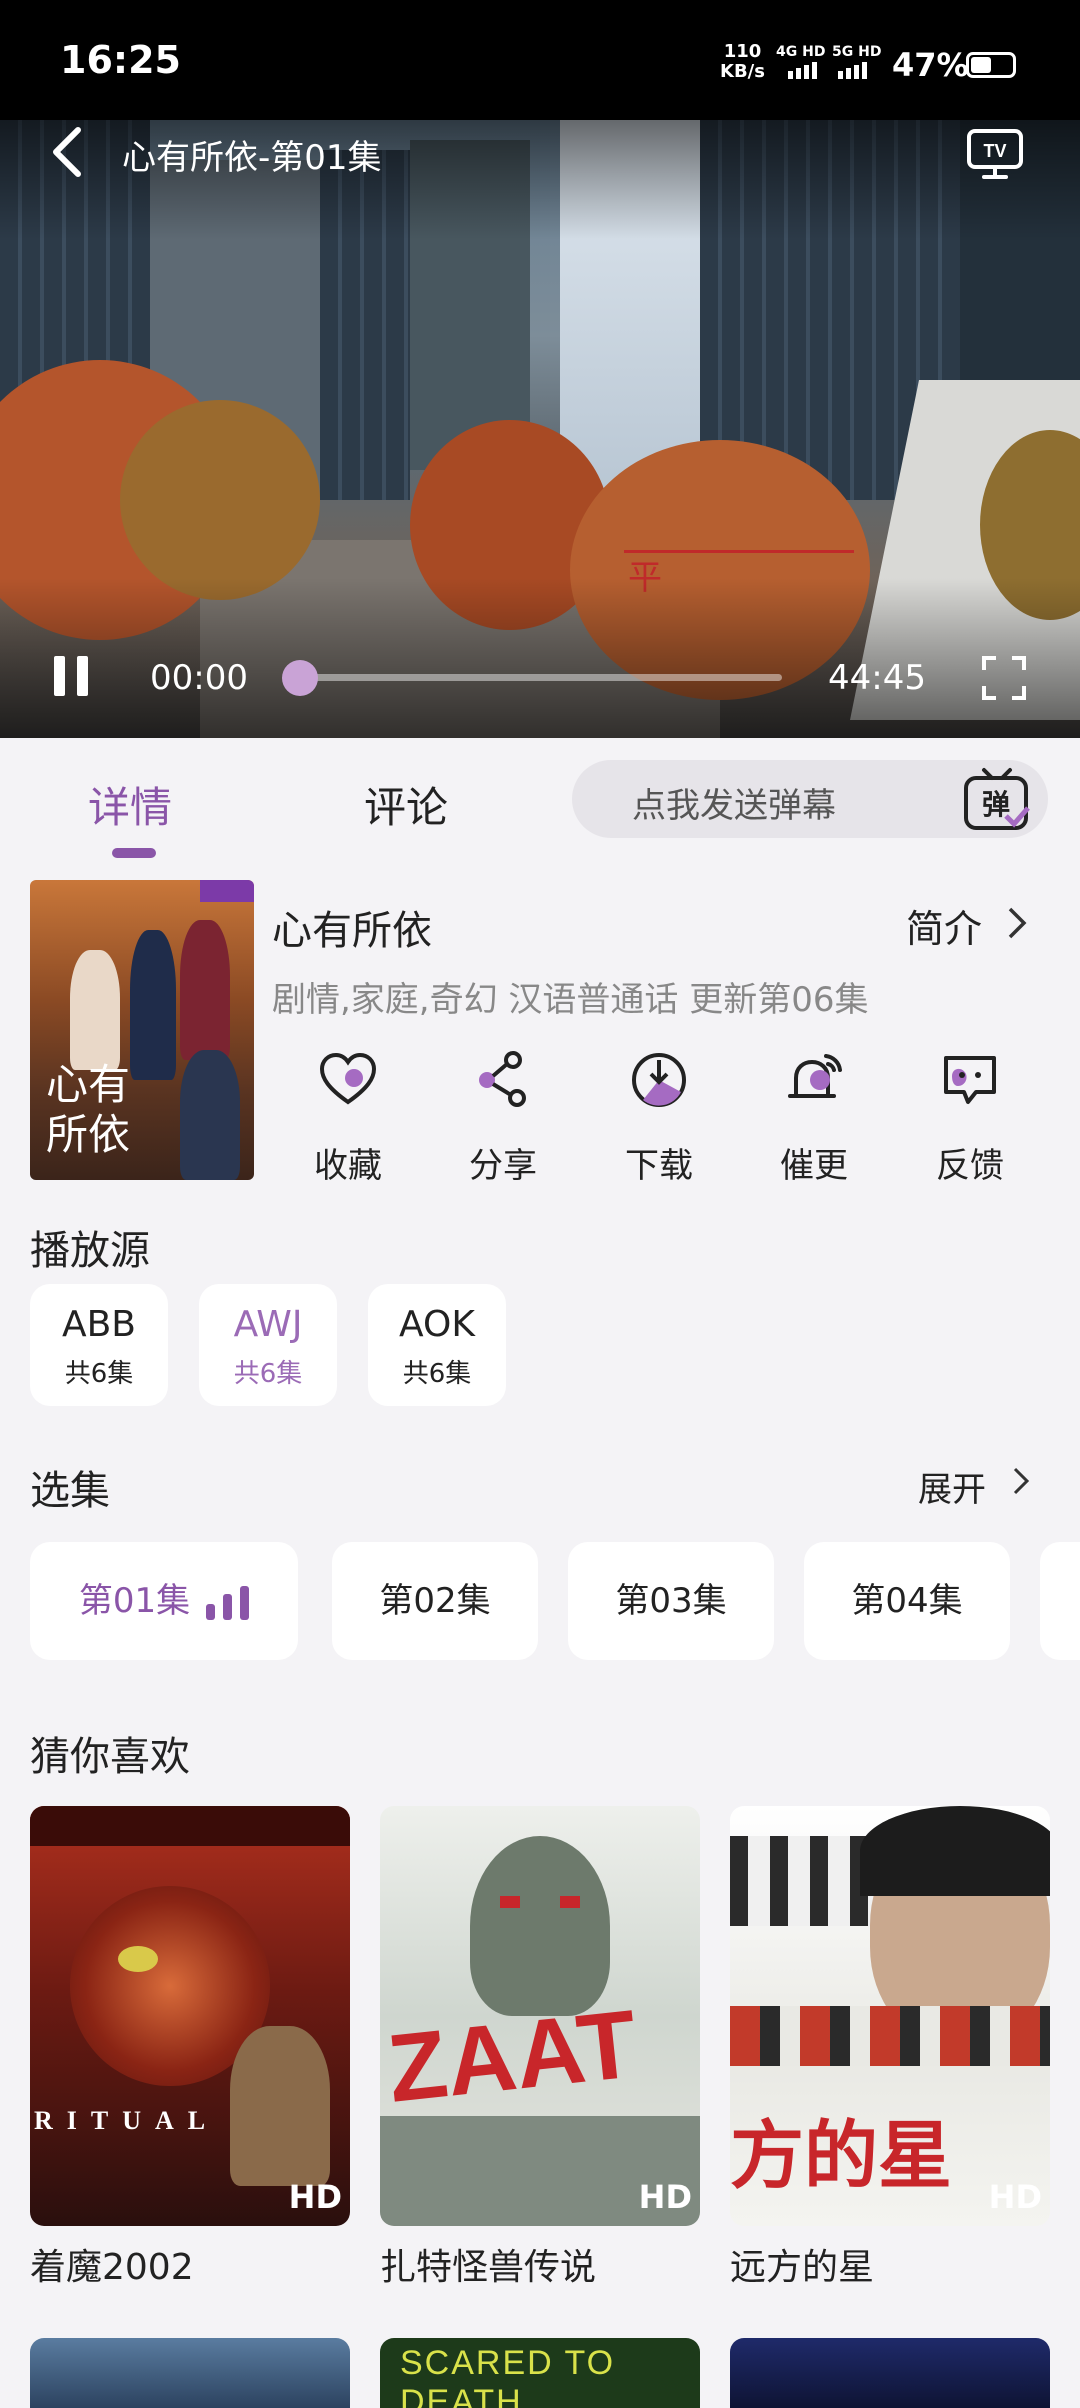 This screenshot has height=2408, width=1080. Describe the element at coordinates (280, 2106) in the screenshot. I see `cover-figure` at that location.